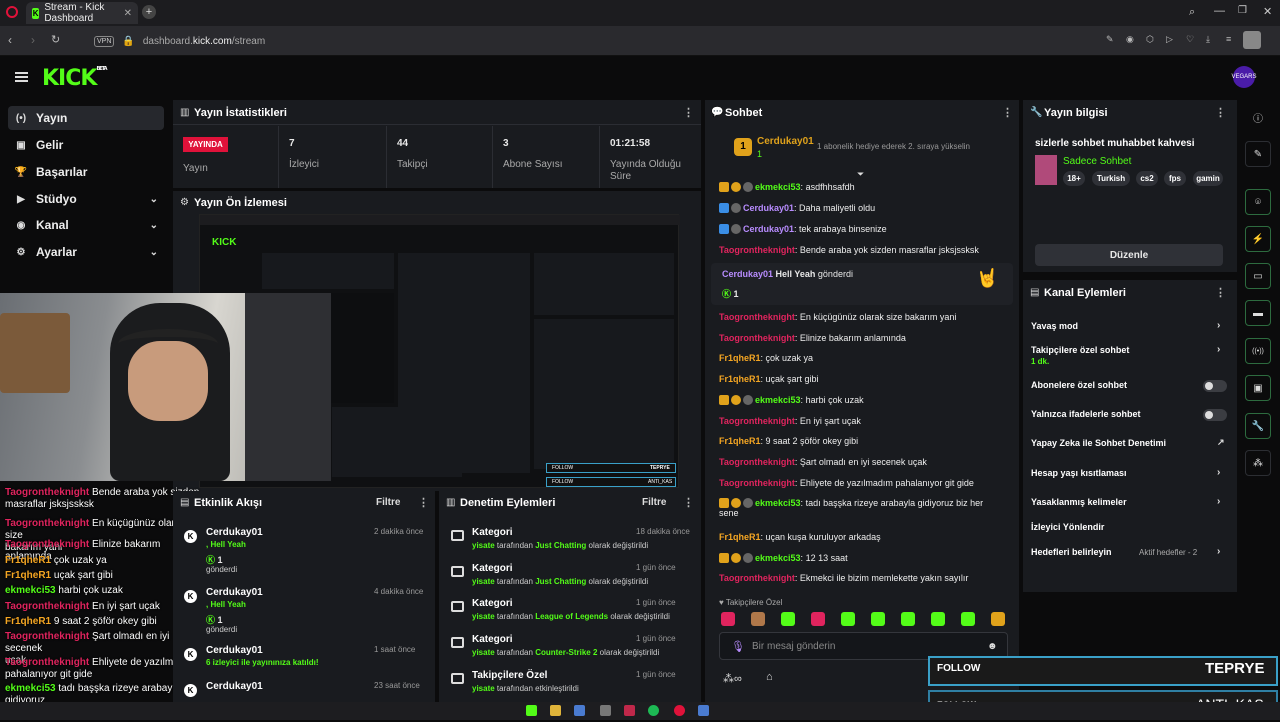 The height and width of the screenshot is (722, 1280). What do you see at coordinates (104, 41) in the screenshot?
I see `vpn-badge: VPN` at bounding box center [104, 41].